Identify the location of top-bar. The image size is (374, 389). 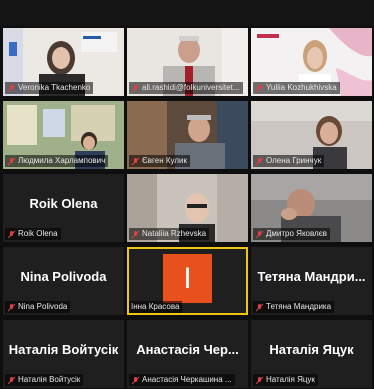
(187, 13).